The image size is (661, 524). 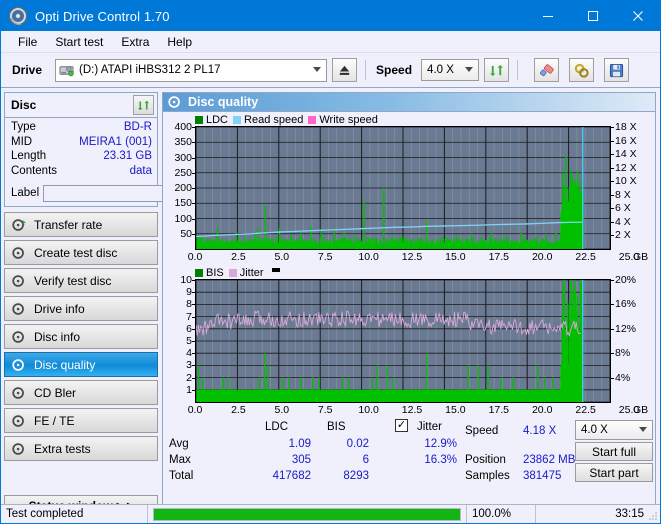 I want to click on stats-row-label-max: Max, so click(x=180, y=460).